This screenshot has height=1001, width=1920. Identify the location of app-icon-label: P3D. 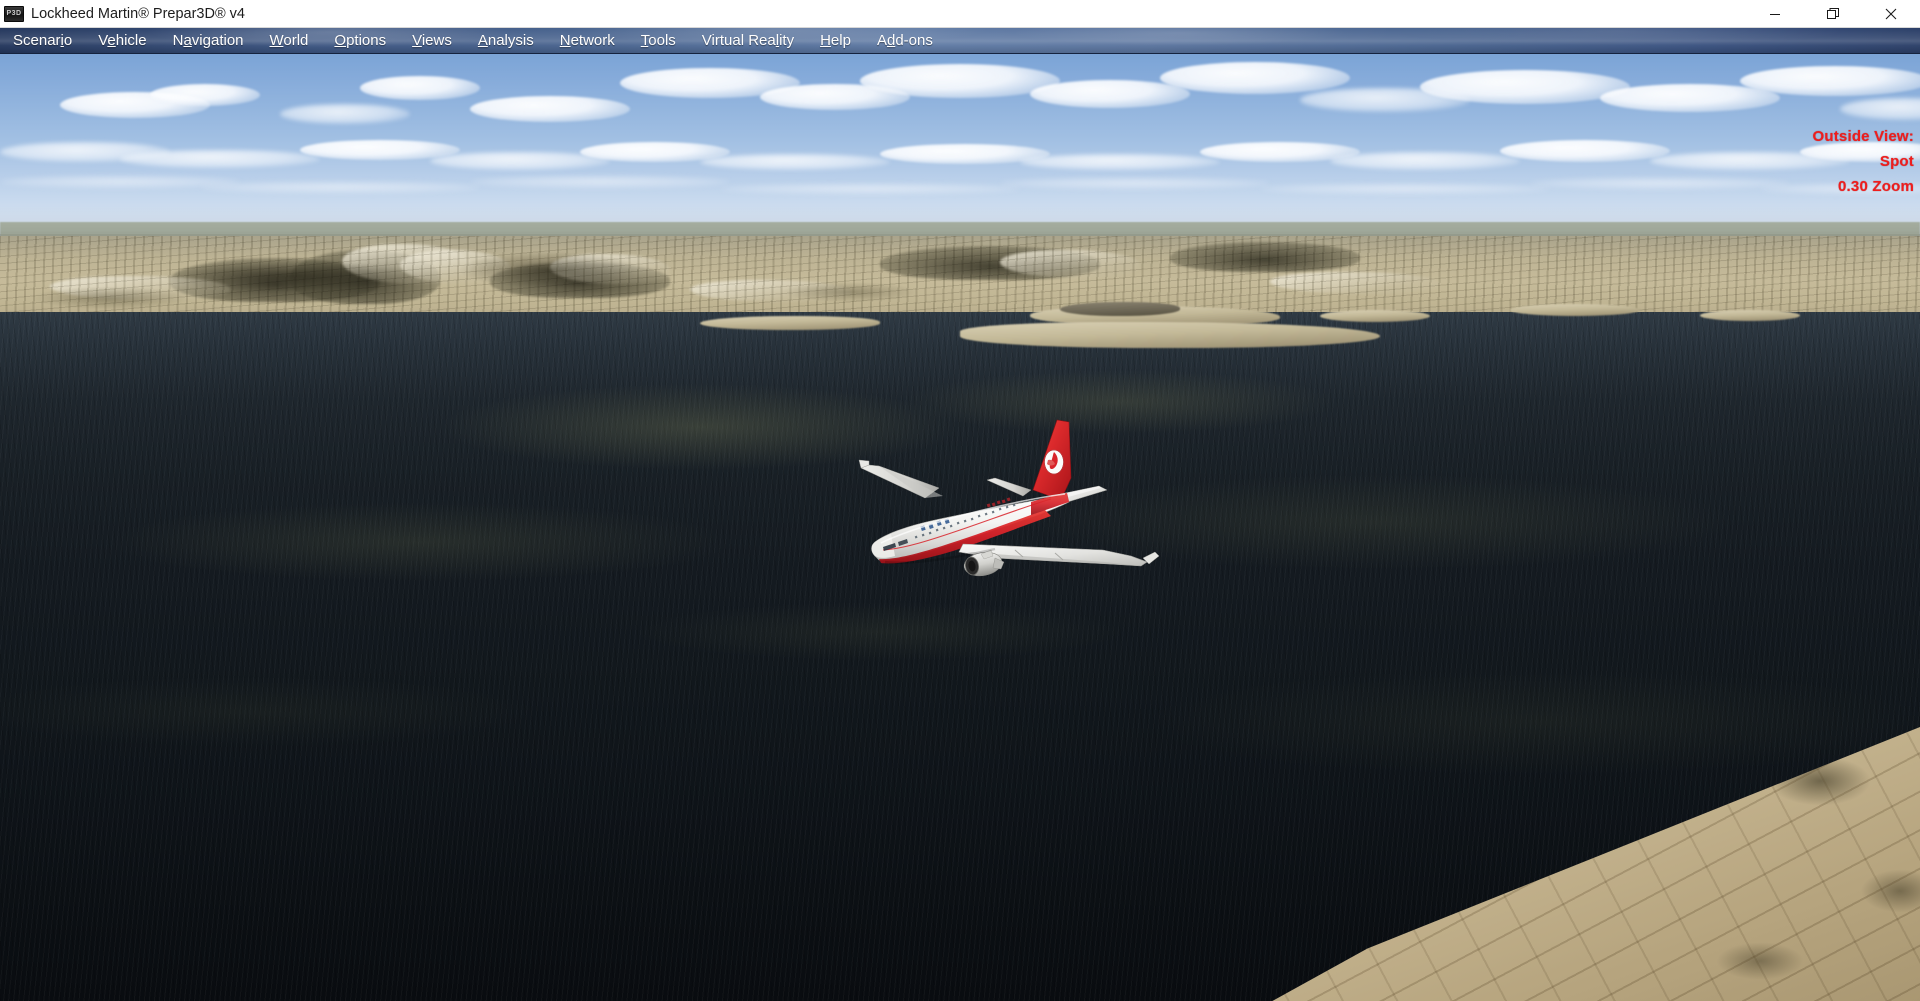
(14, 13).